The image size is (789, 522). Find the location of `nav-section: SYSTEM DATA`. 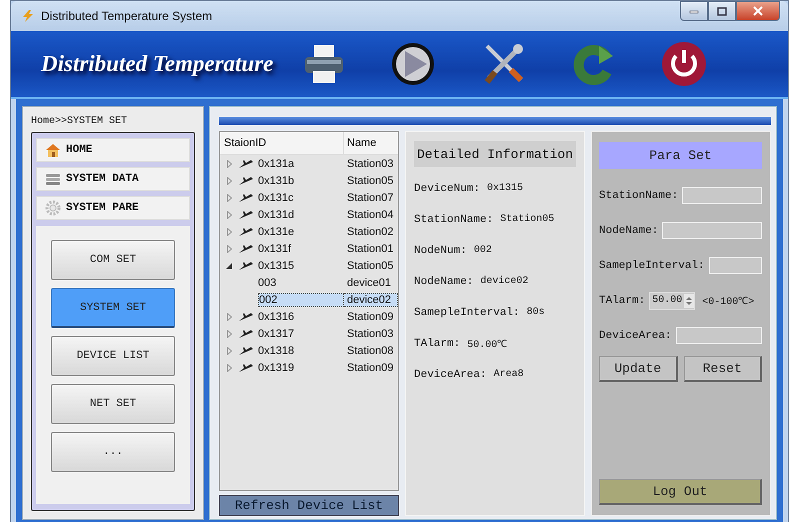

nav-section: SYSTEM DATA is located at coordinates (113, 179).